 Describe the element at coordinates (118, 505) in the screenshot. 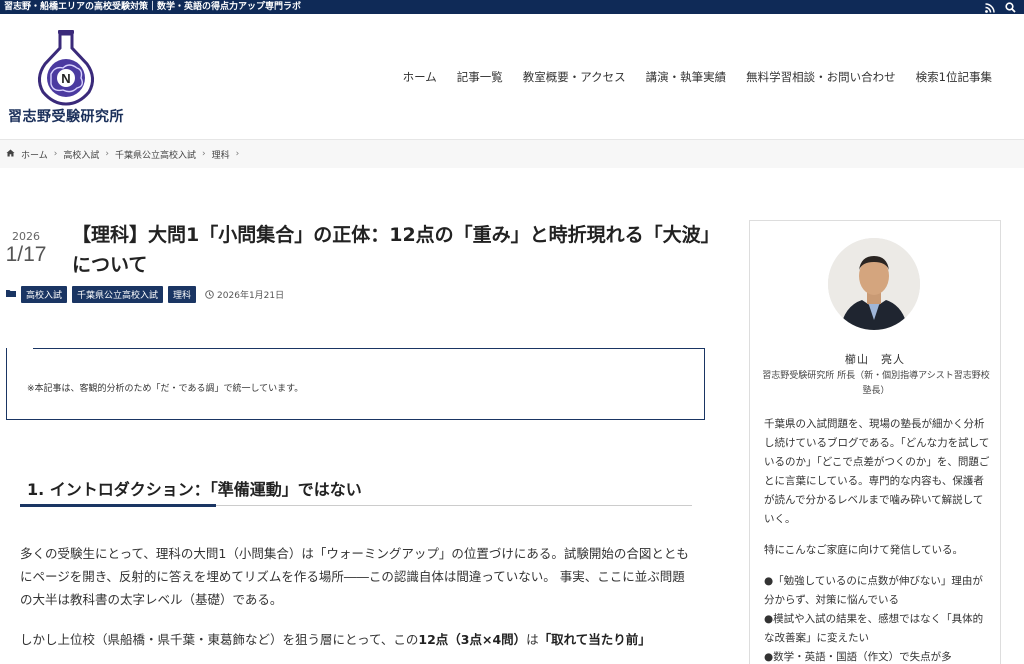

I see `section-heading-underline` at that location.